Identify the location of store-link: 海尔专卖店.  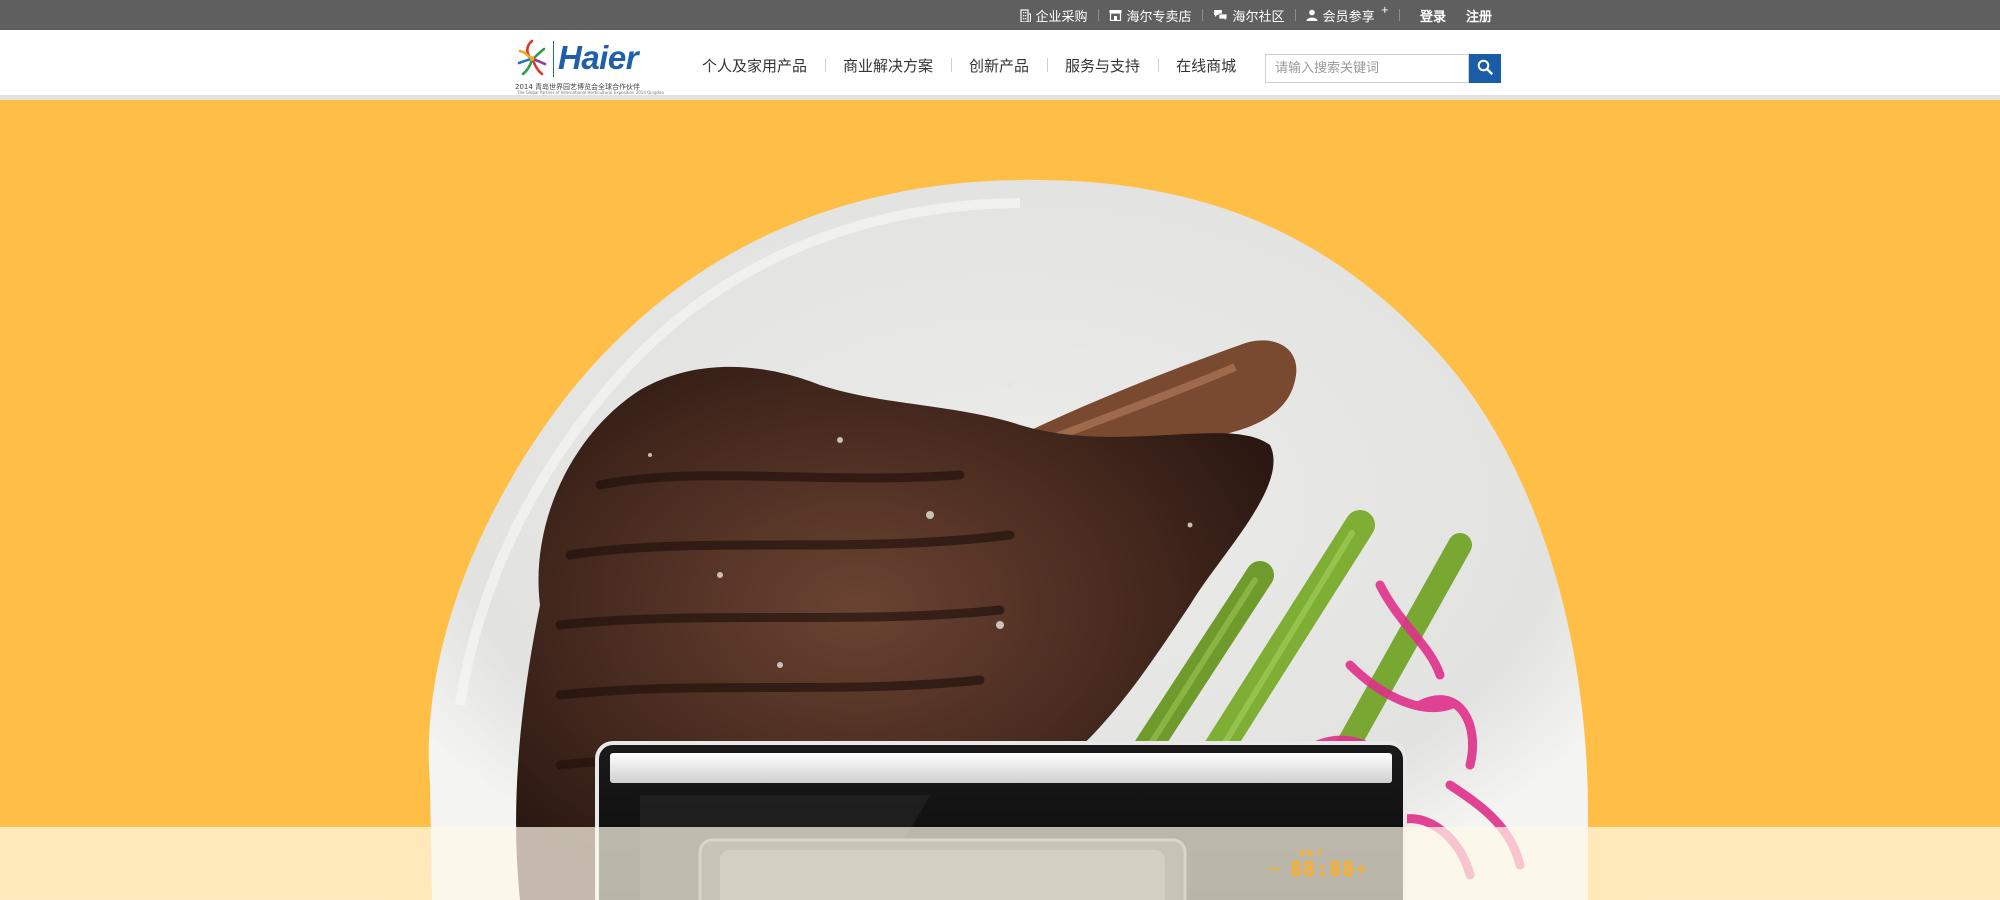
(1150, 15).